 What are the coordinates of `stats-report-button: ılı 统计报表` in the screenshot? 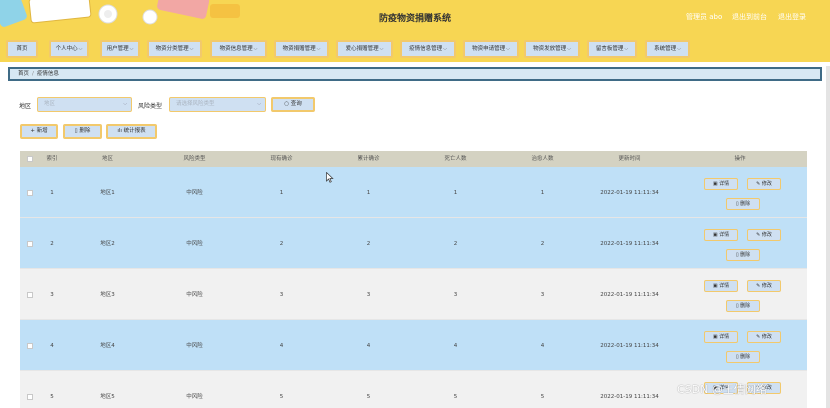 It's located at (131, 131).